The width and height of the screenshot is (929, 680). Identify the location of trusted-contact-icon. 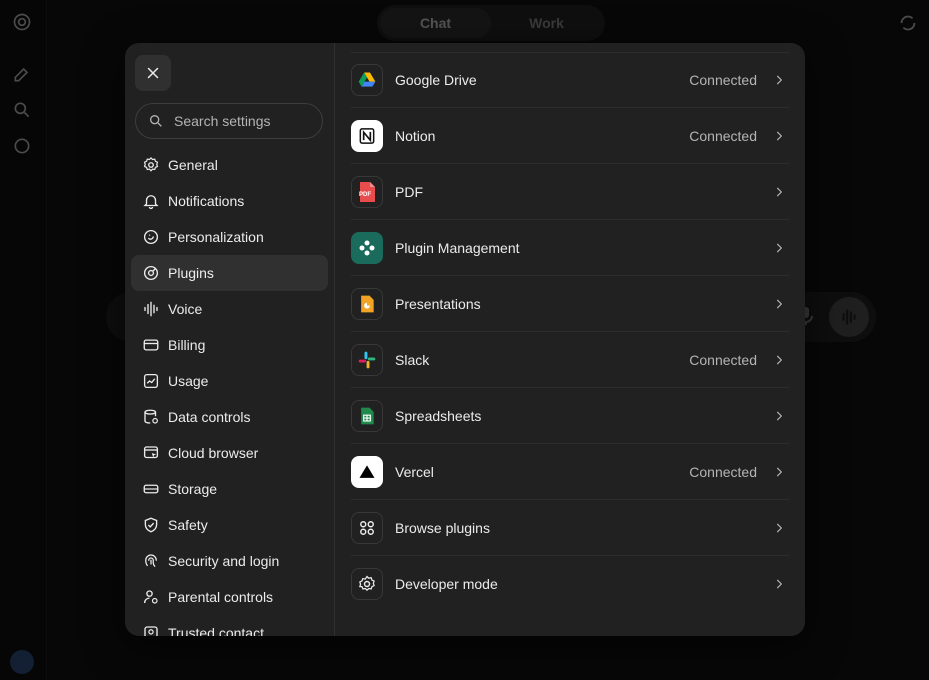
(151, 630).